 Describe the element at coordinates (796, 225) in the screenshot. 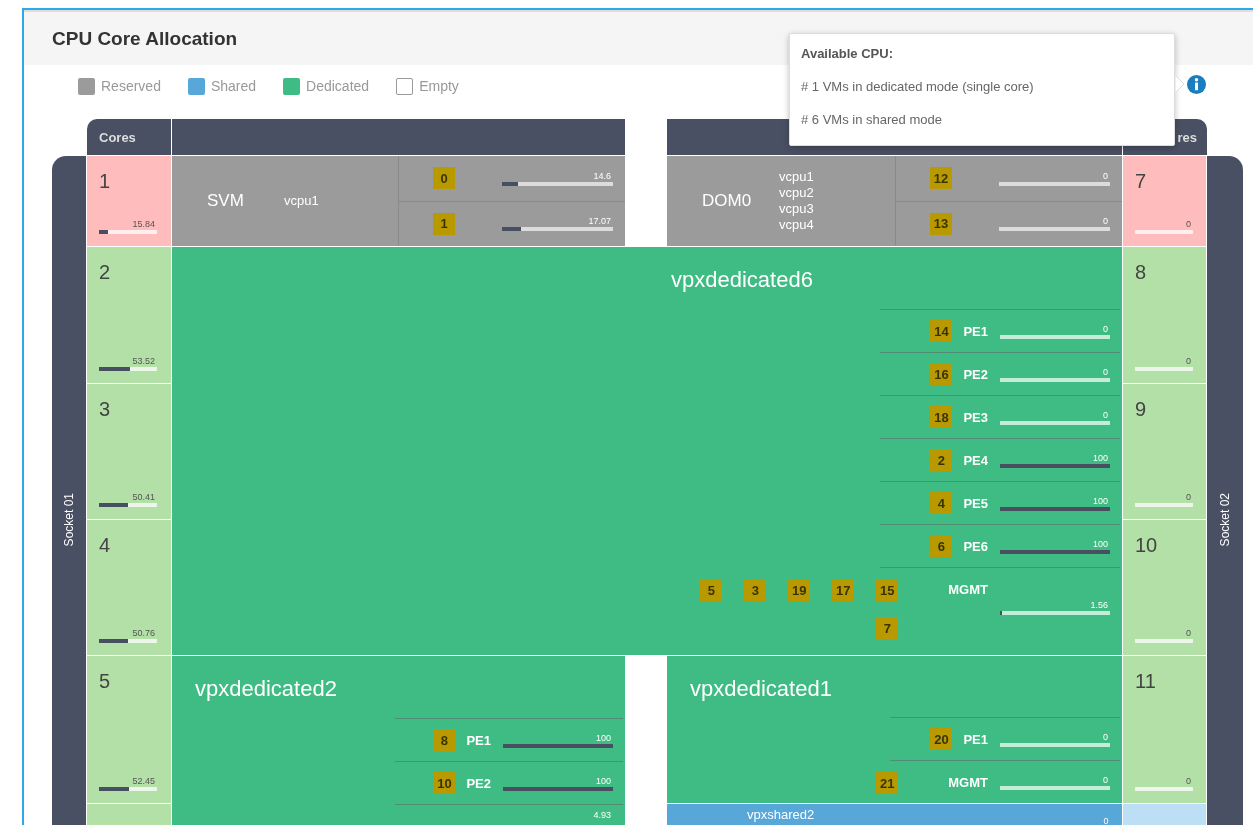

I see `vcpu-label: vcpu4` at that location.